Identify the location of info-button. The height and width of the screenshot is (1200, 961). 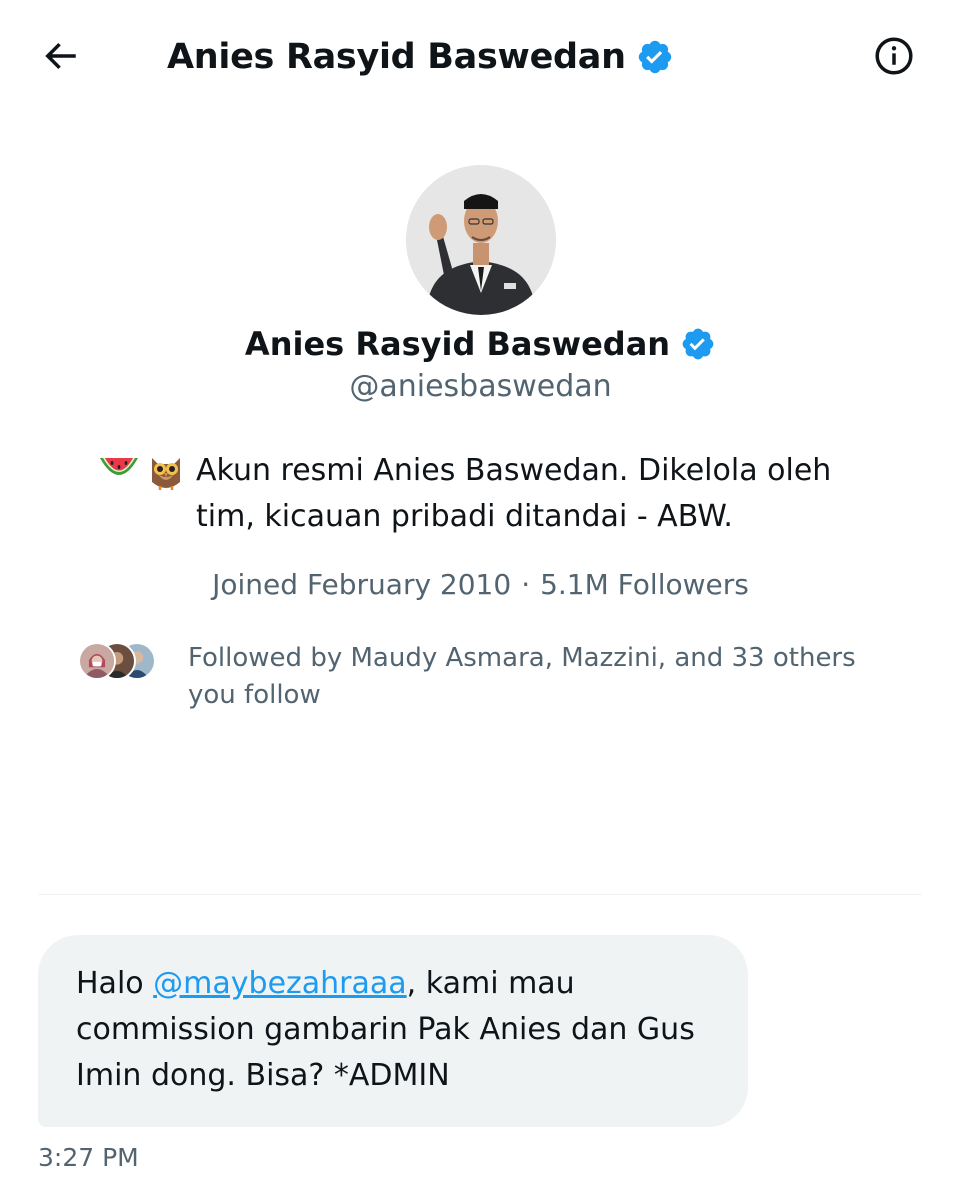
(894, 58).